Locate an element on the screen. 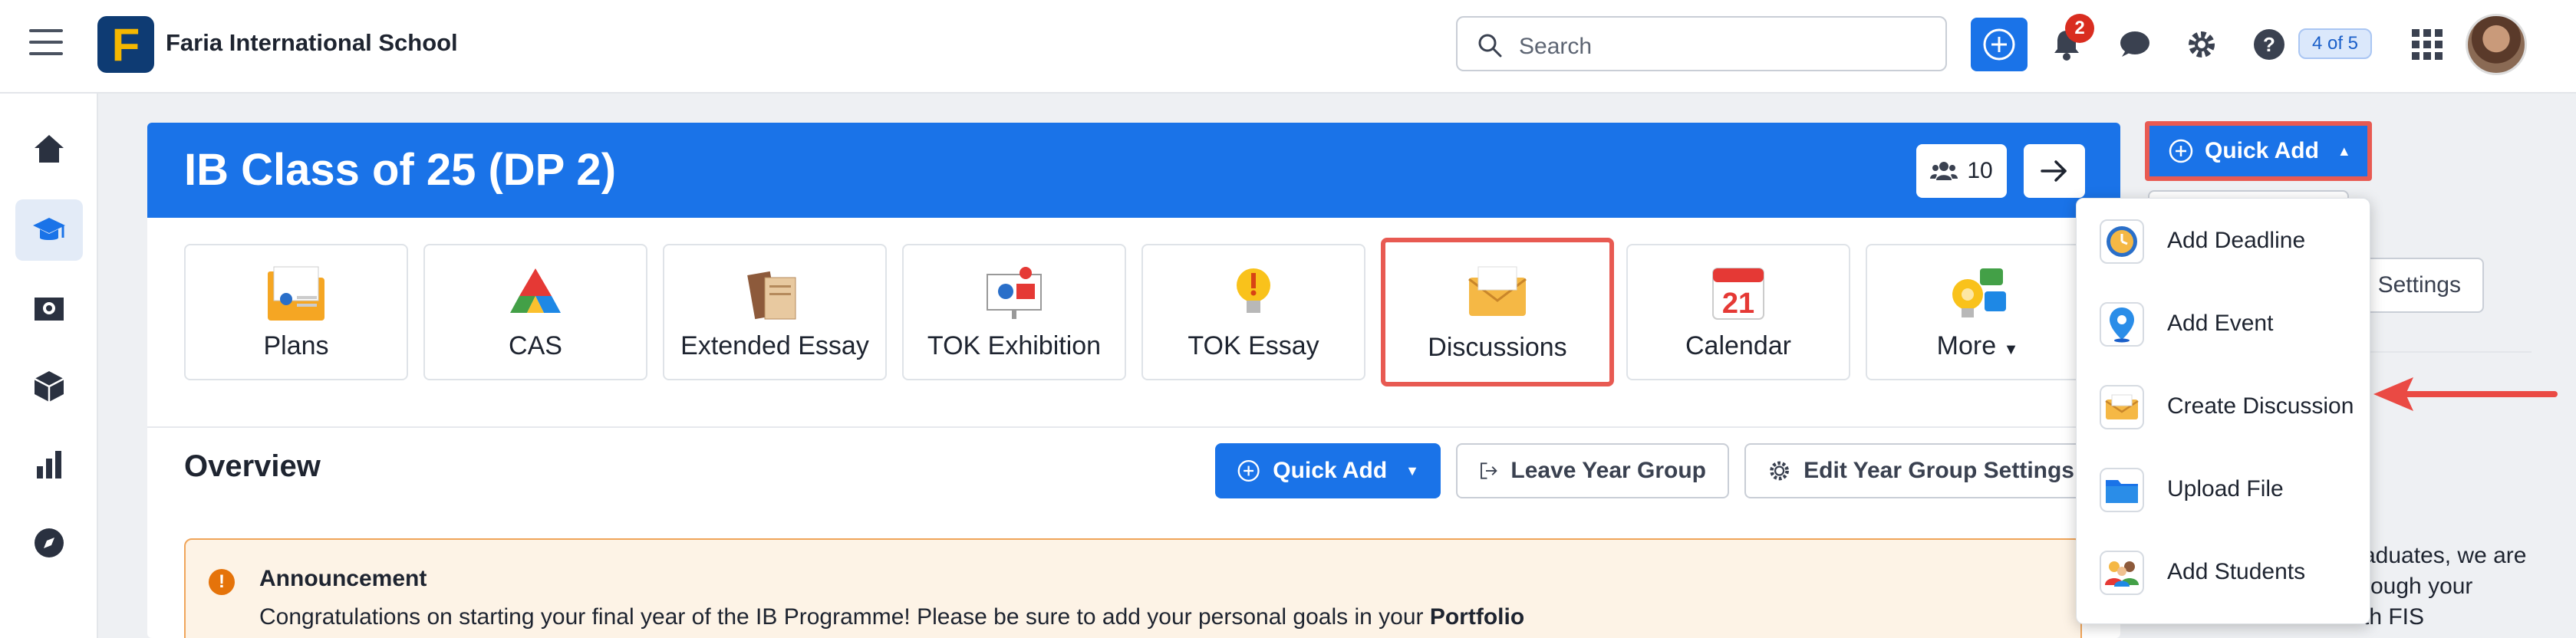 This screenshot has height=638, width=2576. logo-letter: F is located at coordinates (125, 44).